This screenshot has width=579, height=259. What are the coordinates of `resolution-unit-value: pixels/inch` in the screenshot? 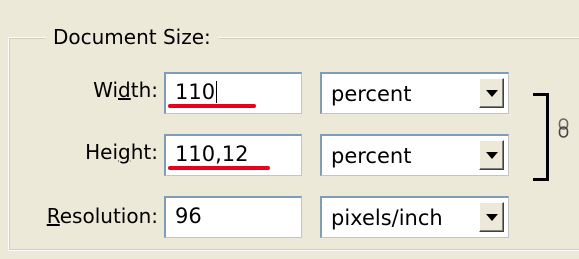 It's located at (387, 218).